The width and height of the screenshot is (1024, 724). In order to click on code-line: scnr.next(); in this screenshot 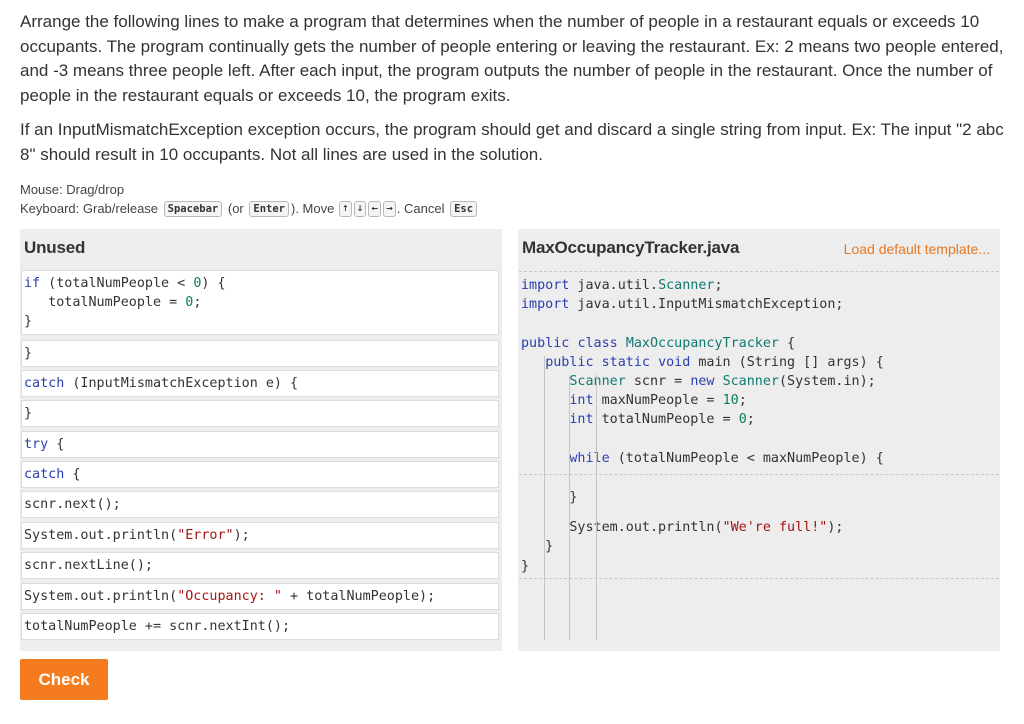, I will do `click(72, 504)`.